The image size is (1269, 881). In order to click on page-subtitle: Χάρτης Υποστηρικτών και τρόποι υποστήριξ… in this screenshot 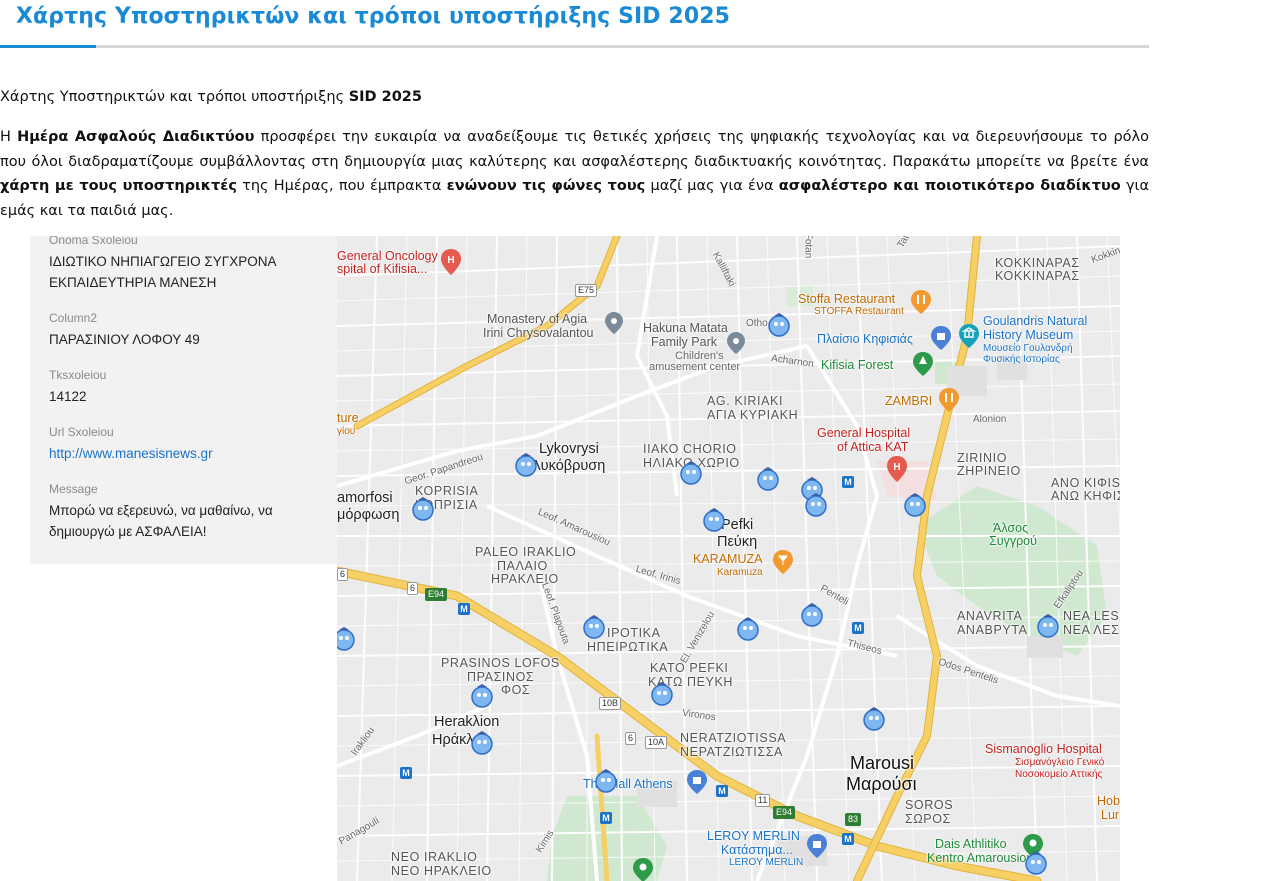, I will do `click(574, 97)`.